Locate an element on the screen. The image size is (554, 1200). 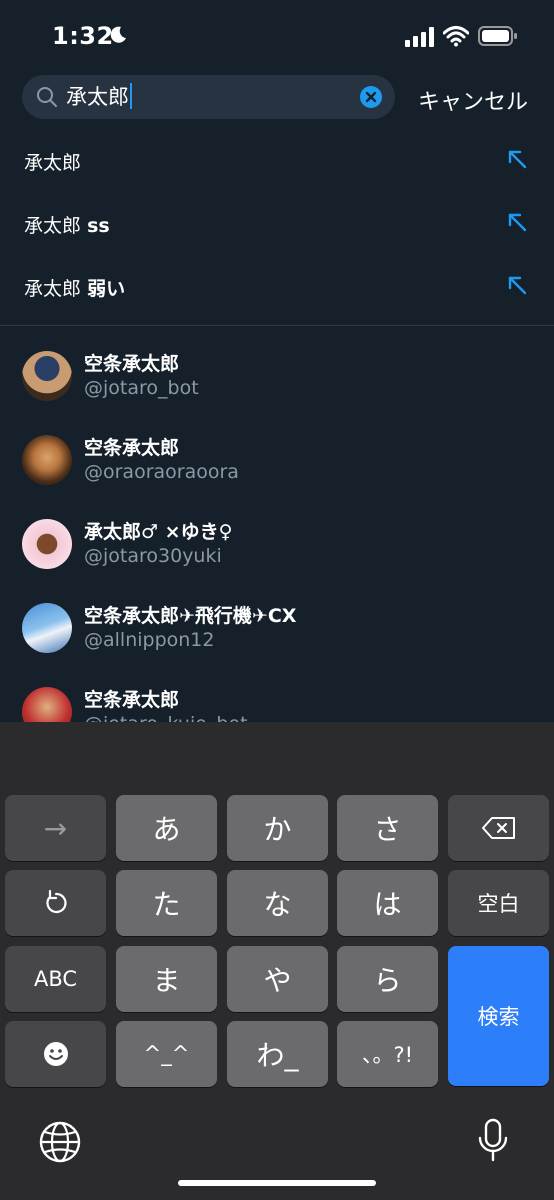
cancel-button: キャンセル is located at coordinates (473, 100).